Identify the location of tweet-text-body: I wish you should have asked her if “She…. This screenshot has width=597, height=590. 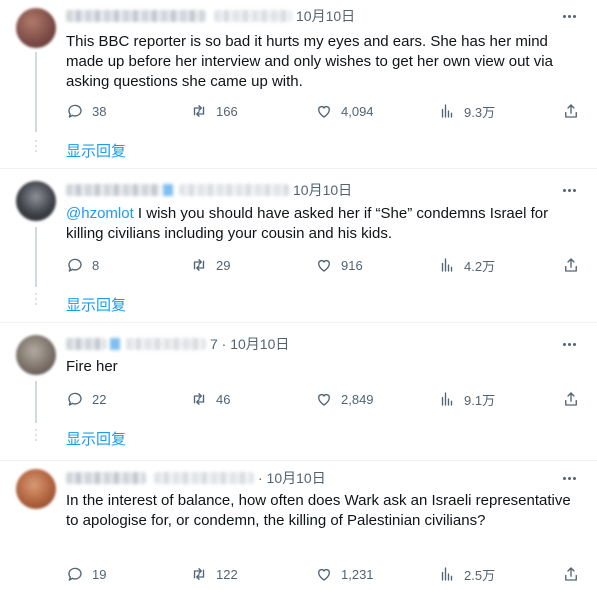
(307, 223).